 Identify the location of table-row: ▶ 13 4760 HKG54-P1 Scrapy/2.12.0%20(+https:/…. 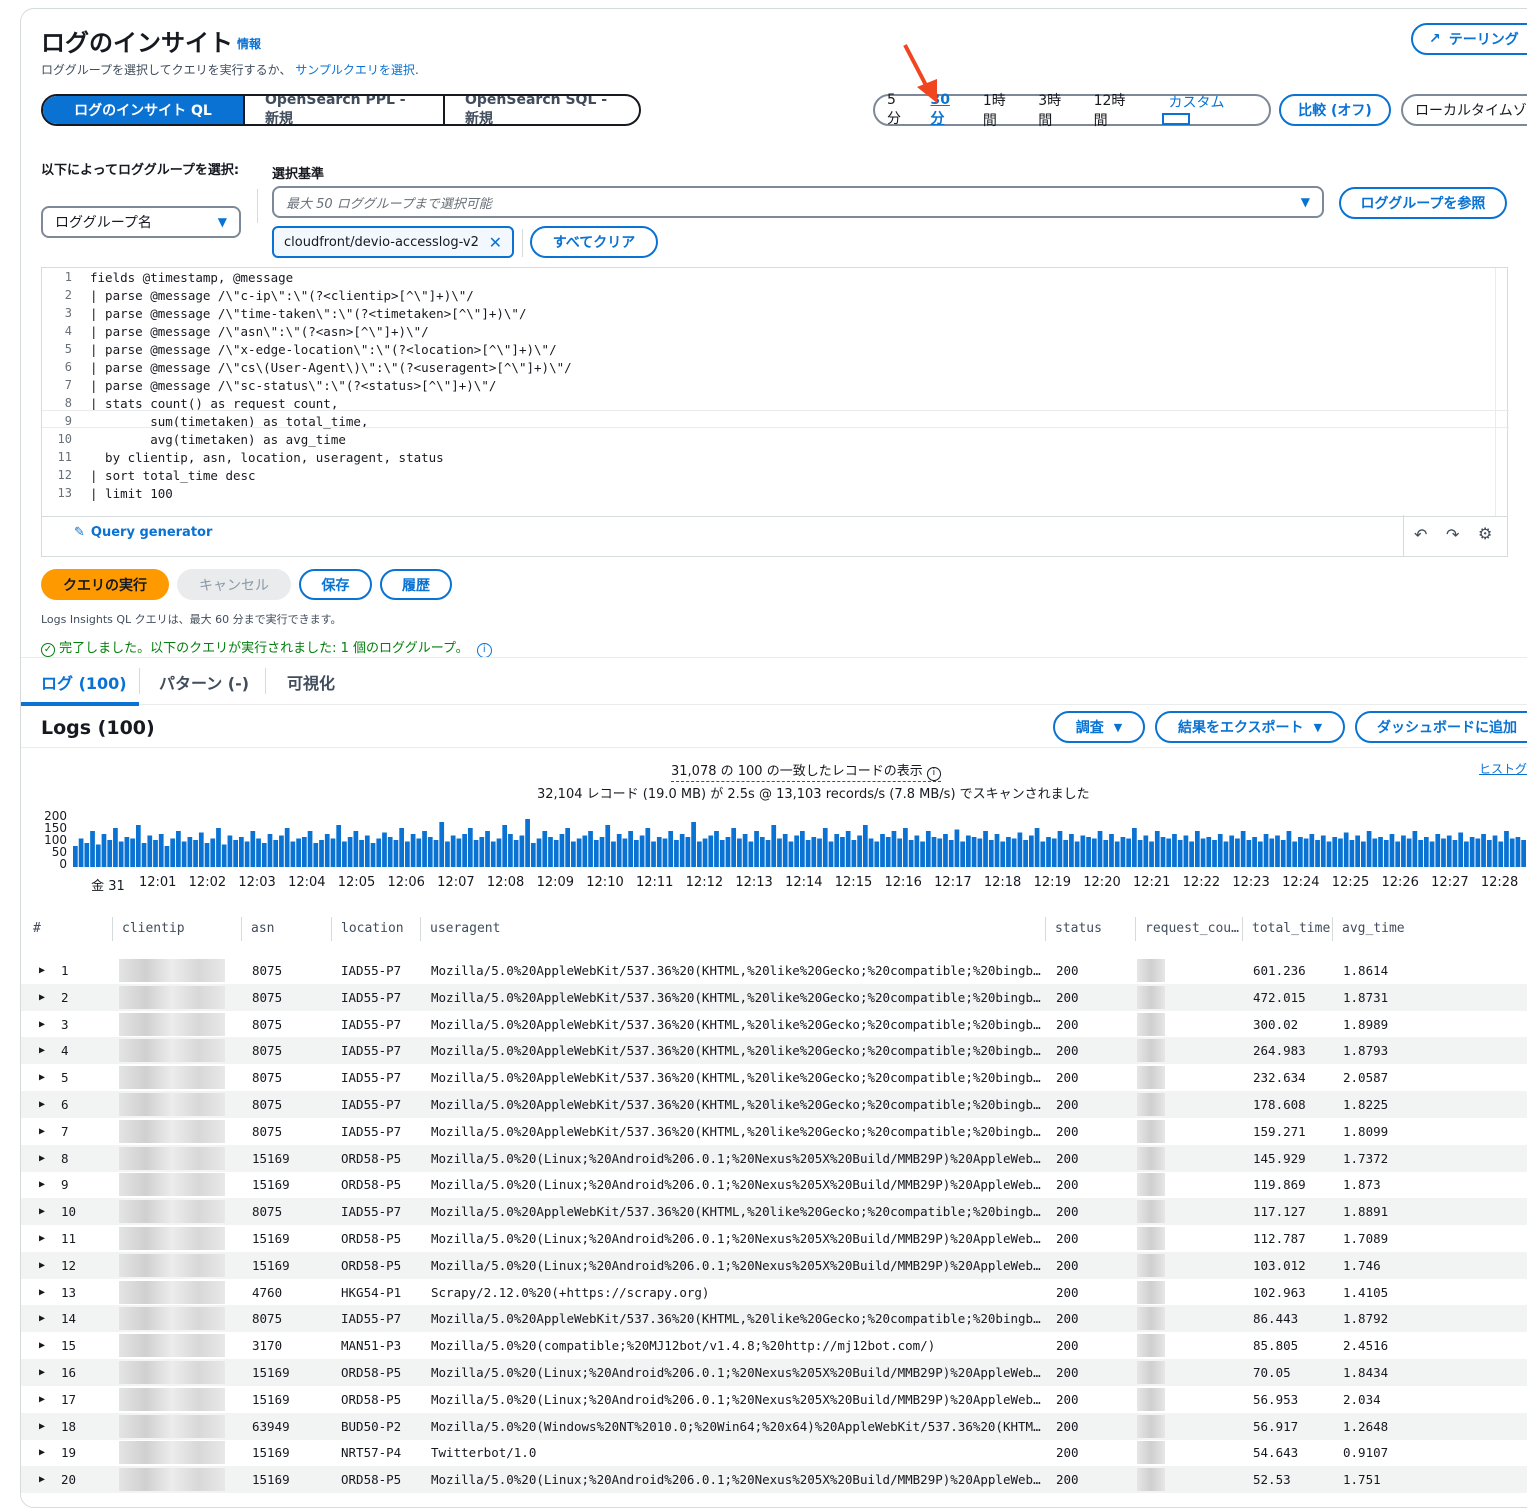
(774, 1292).